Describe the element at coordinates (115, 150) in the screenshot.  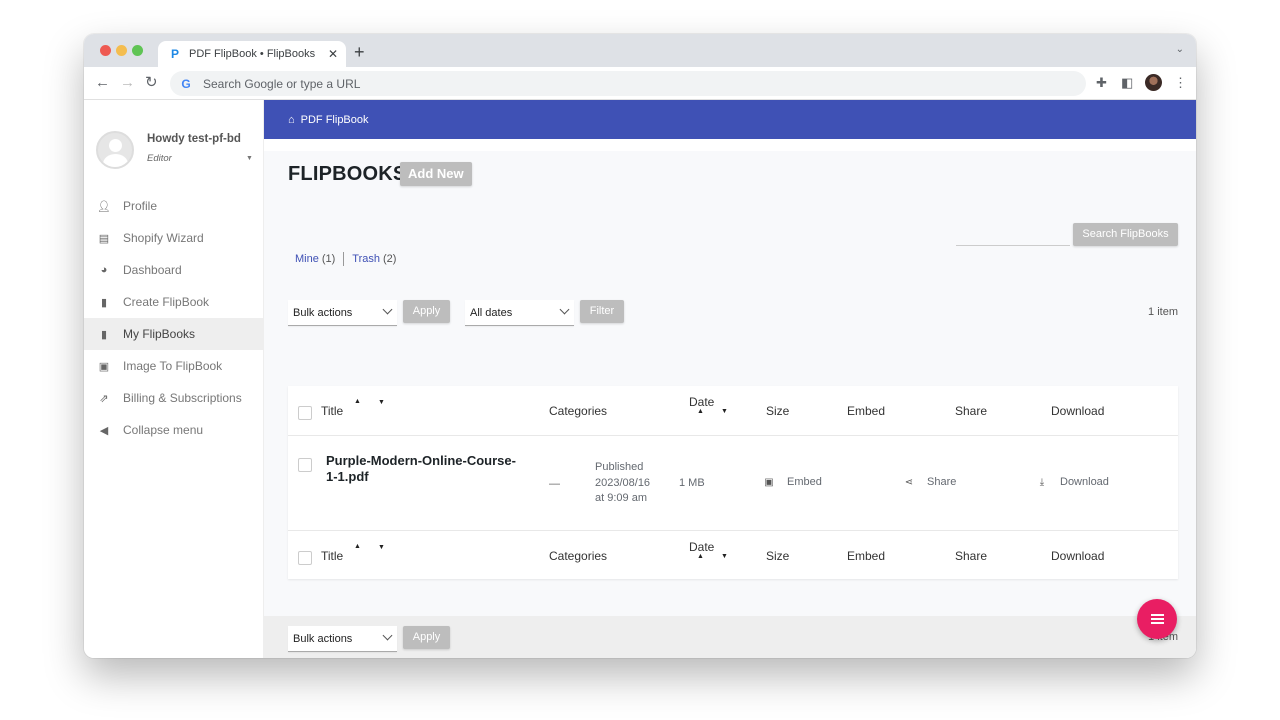
I see `user-avatar` at that location.